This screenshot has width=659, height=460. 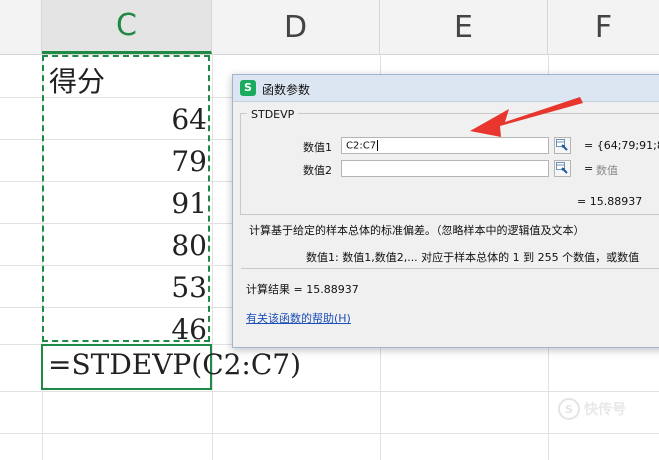 I want to click on watermark: S 快传号, so click(x=592, y=409).